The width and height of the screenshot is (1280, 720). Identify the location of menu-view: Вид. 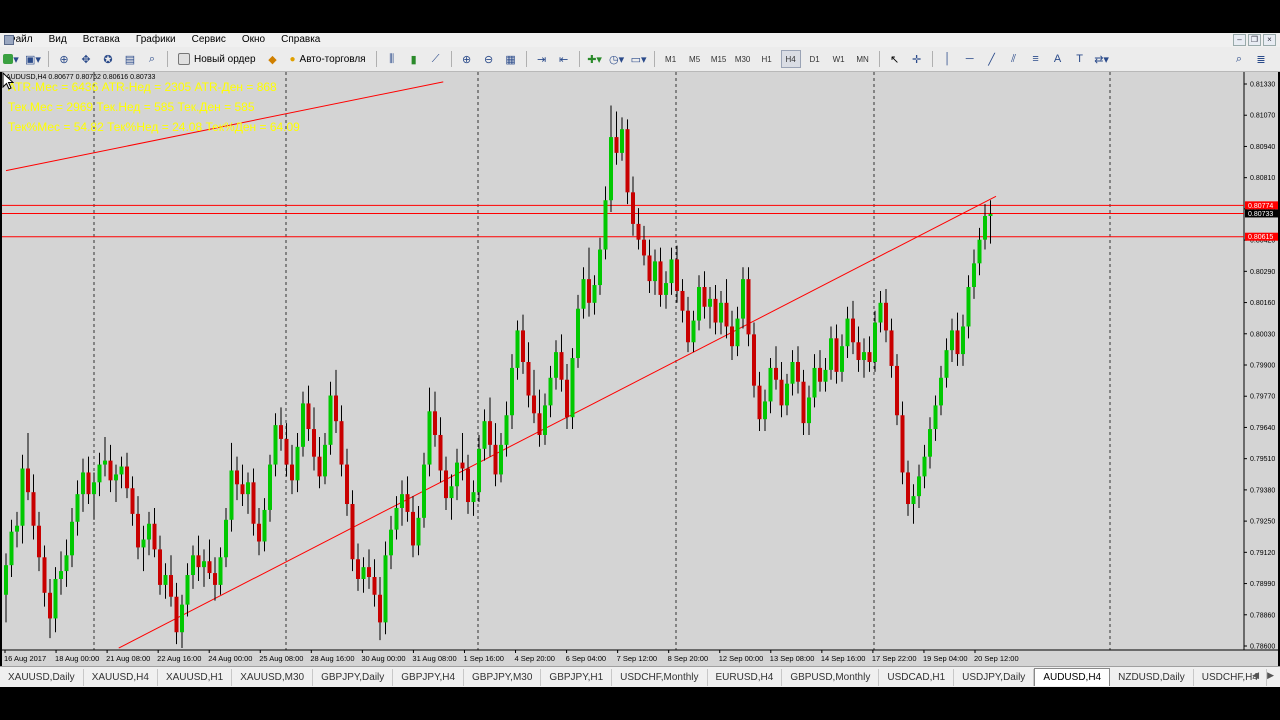
(58, 40).